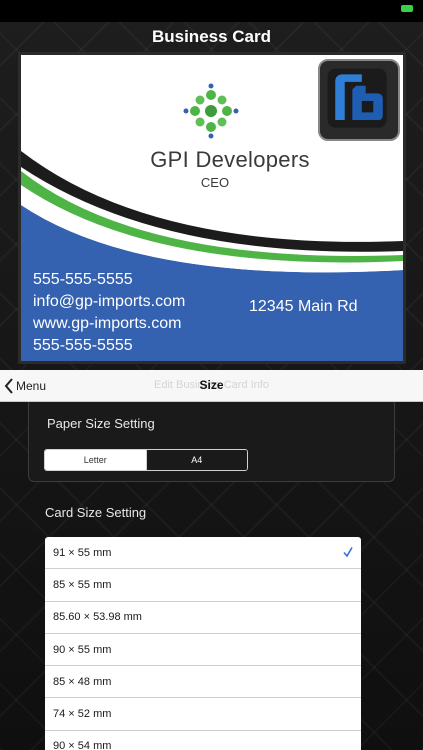 The width and height of the screenshot is (423, 750). What do you see at coordinates (196, 460) in the screenshot?
I see `paper-size-option-a4: A4` at bounding box center [196, 460].